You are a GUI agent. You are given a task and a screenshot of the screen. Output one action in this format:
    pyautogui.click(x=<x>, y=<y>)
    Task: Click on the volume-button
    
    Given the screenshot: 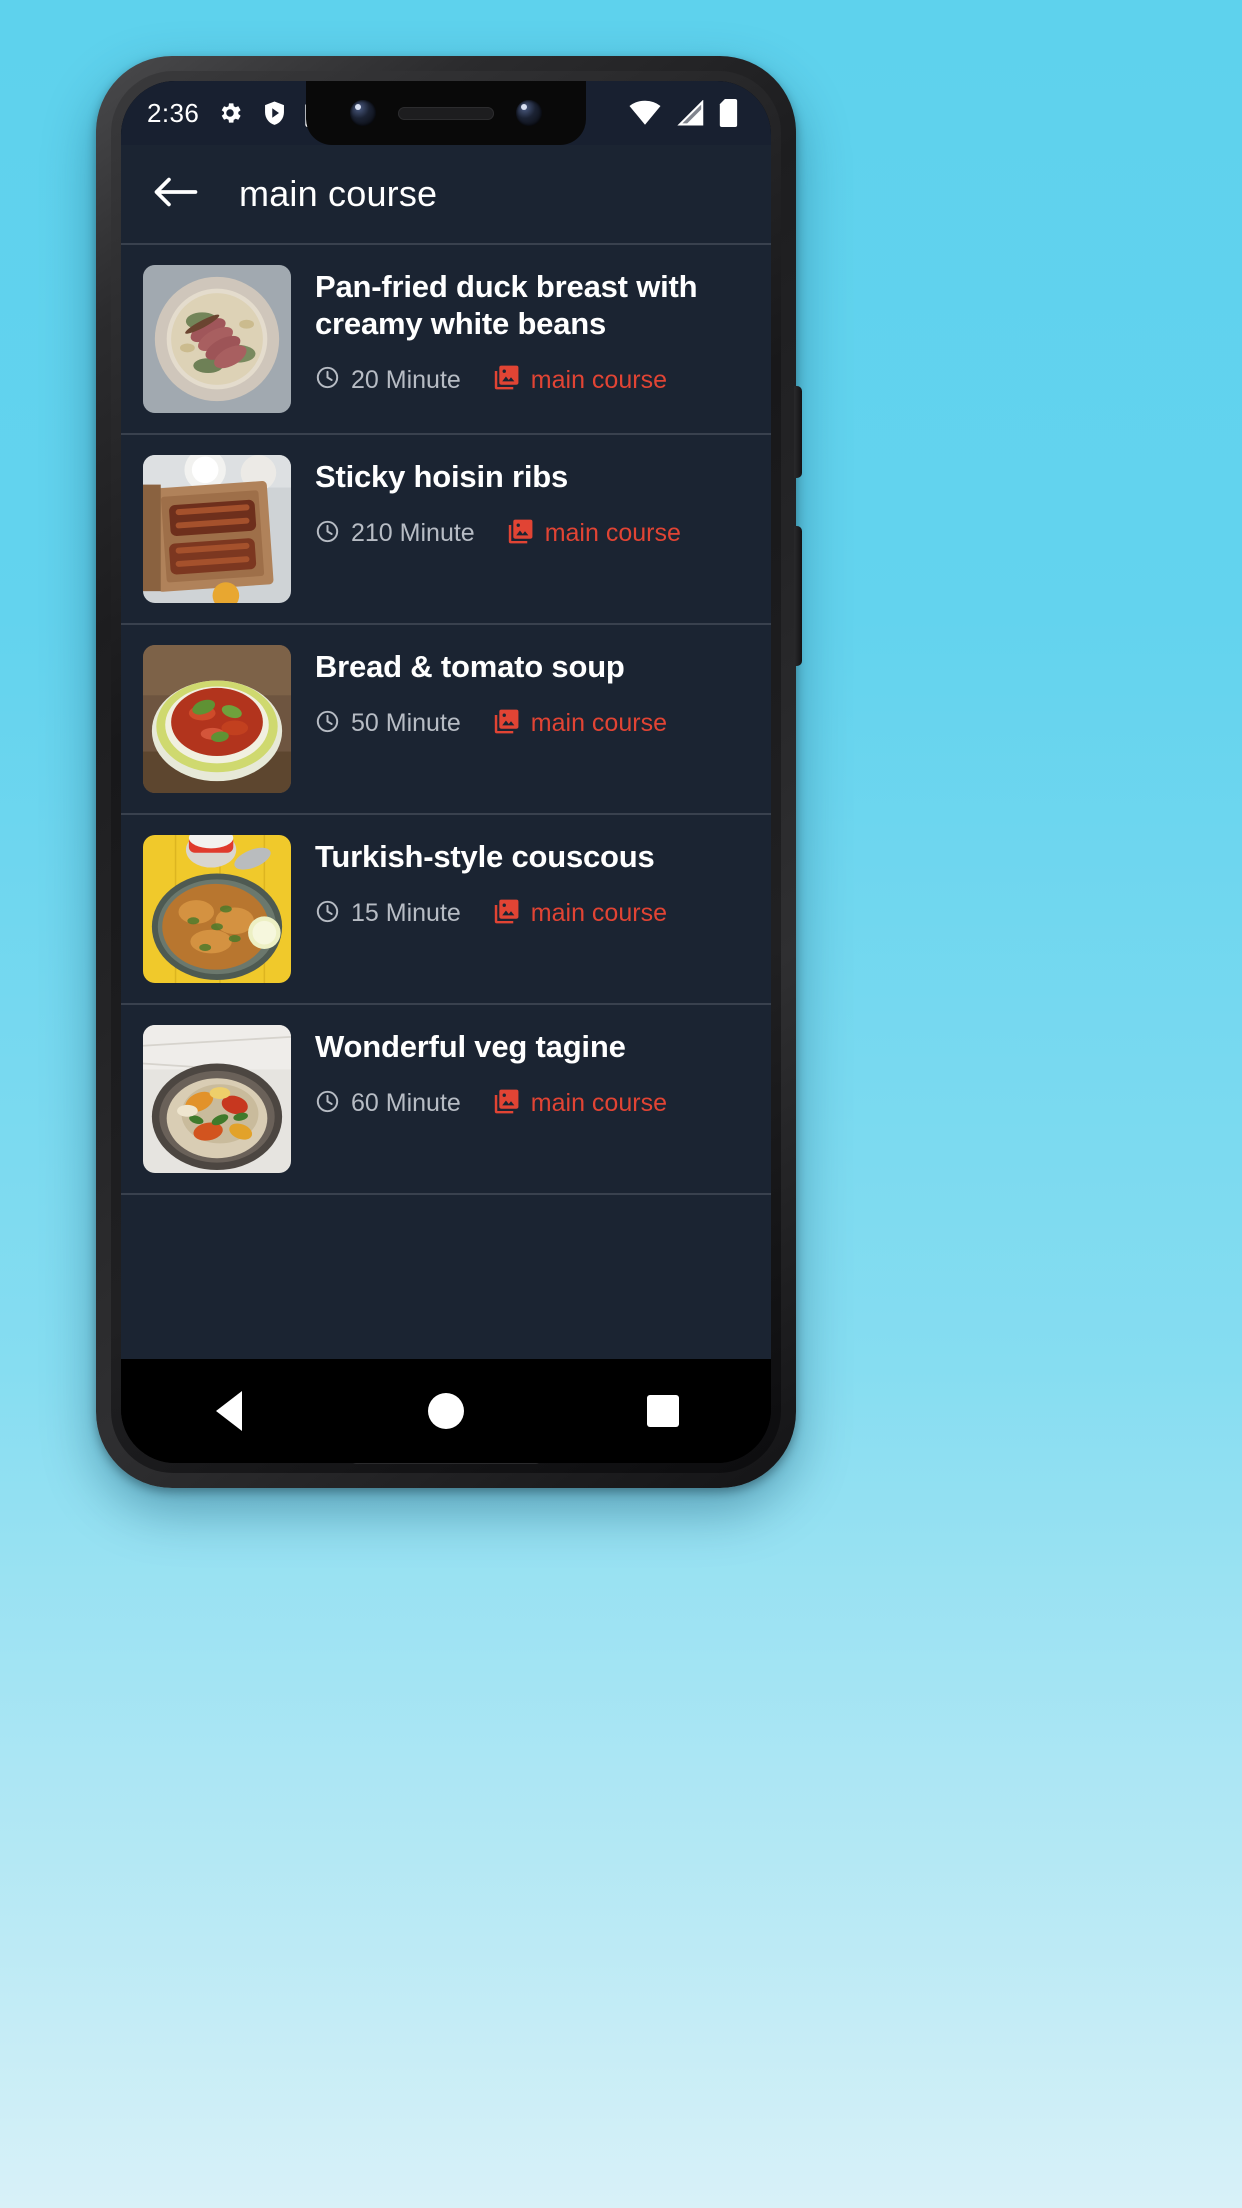 What is the action you would take?
    pyautogui.click(x=798, y=596)
    